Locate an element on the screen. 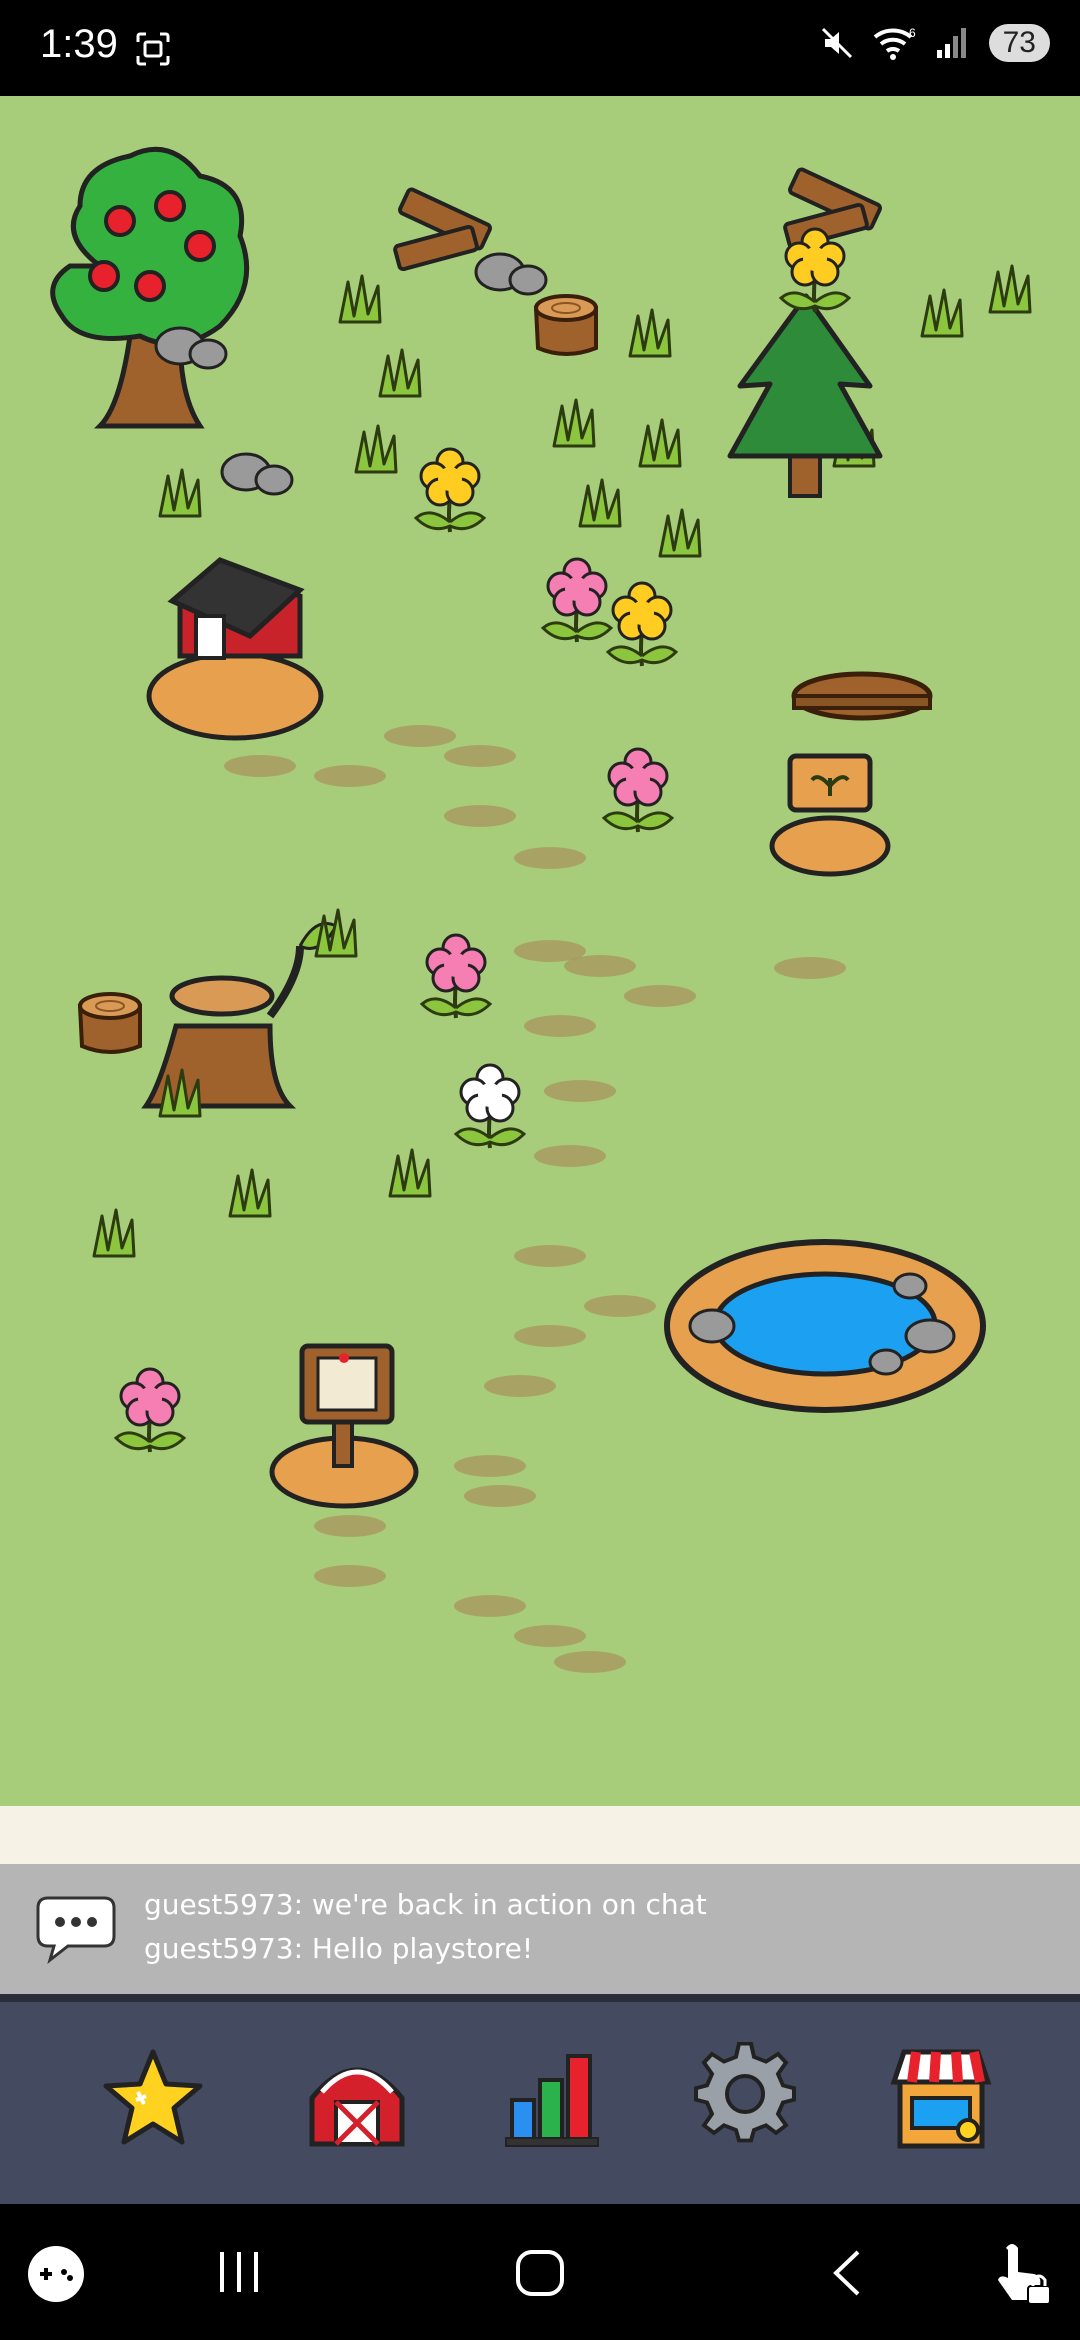 The width and height of the screenshot is (1080, 2340). recents-icon is located at coordinates (239, 2272).